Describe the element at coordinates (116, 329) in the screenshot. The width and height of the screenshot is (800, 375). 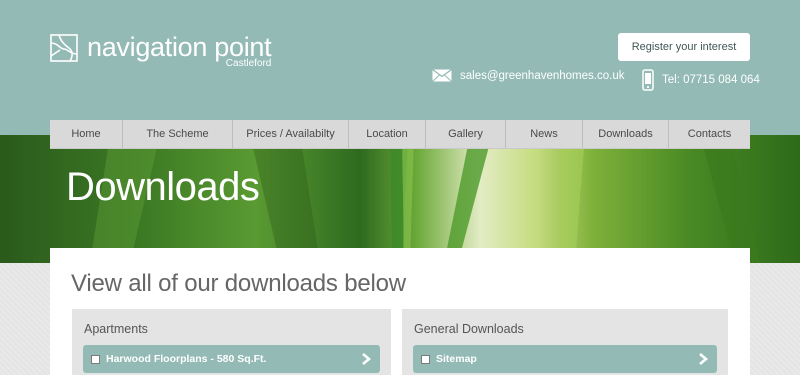
I see `panel-title: Apartments` at that location.